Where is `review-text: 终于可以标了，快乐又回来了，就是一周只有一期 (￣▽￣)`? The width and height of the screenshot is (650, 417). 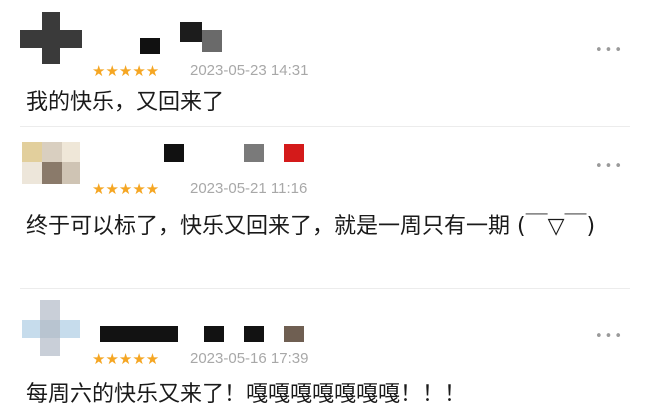
review-text: 终于可以标了，快乐又回来了，就是一周只有一期 (￣▽￣) is located at coordinates (311, 226).